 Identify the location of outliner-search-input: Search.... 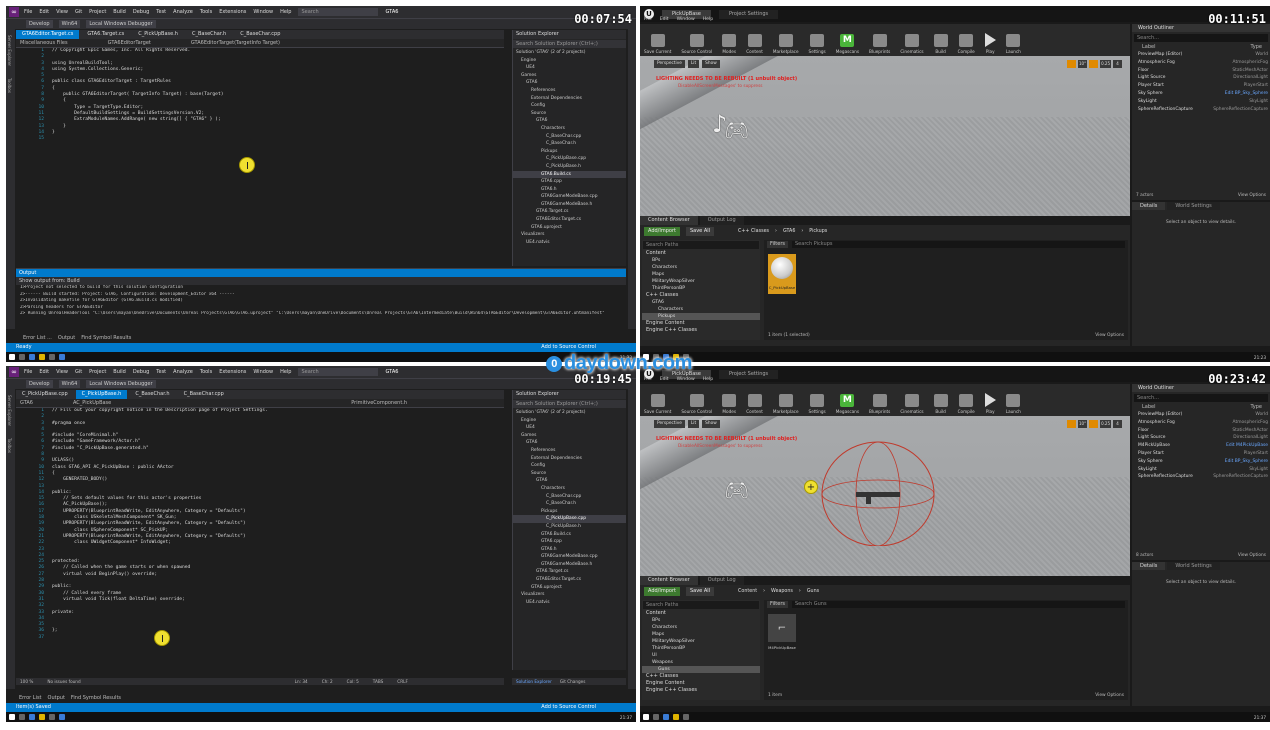
(1201, 398).